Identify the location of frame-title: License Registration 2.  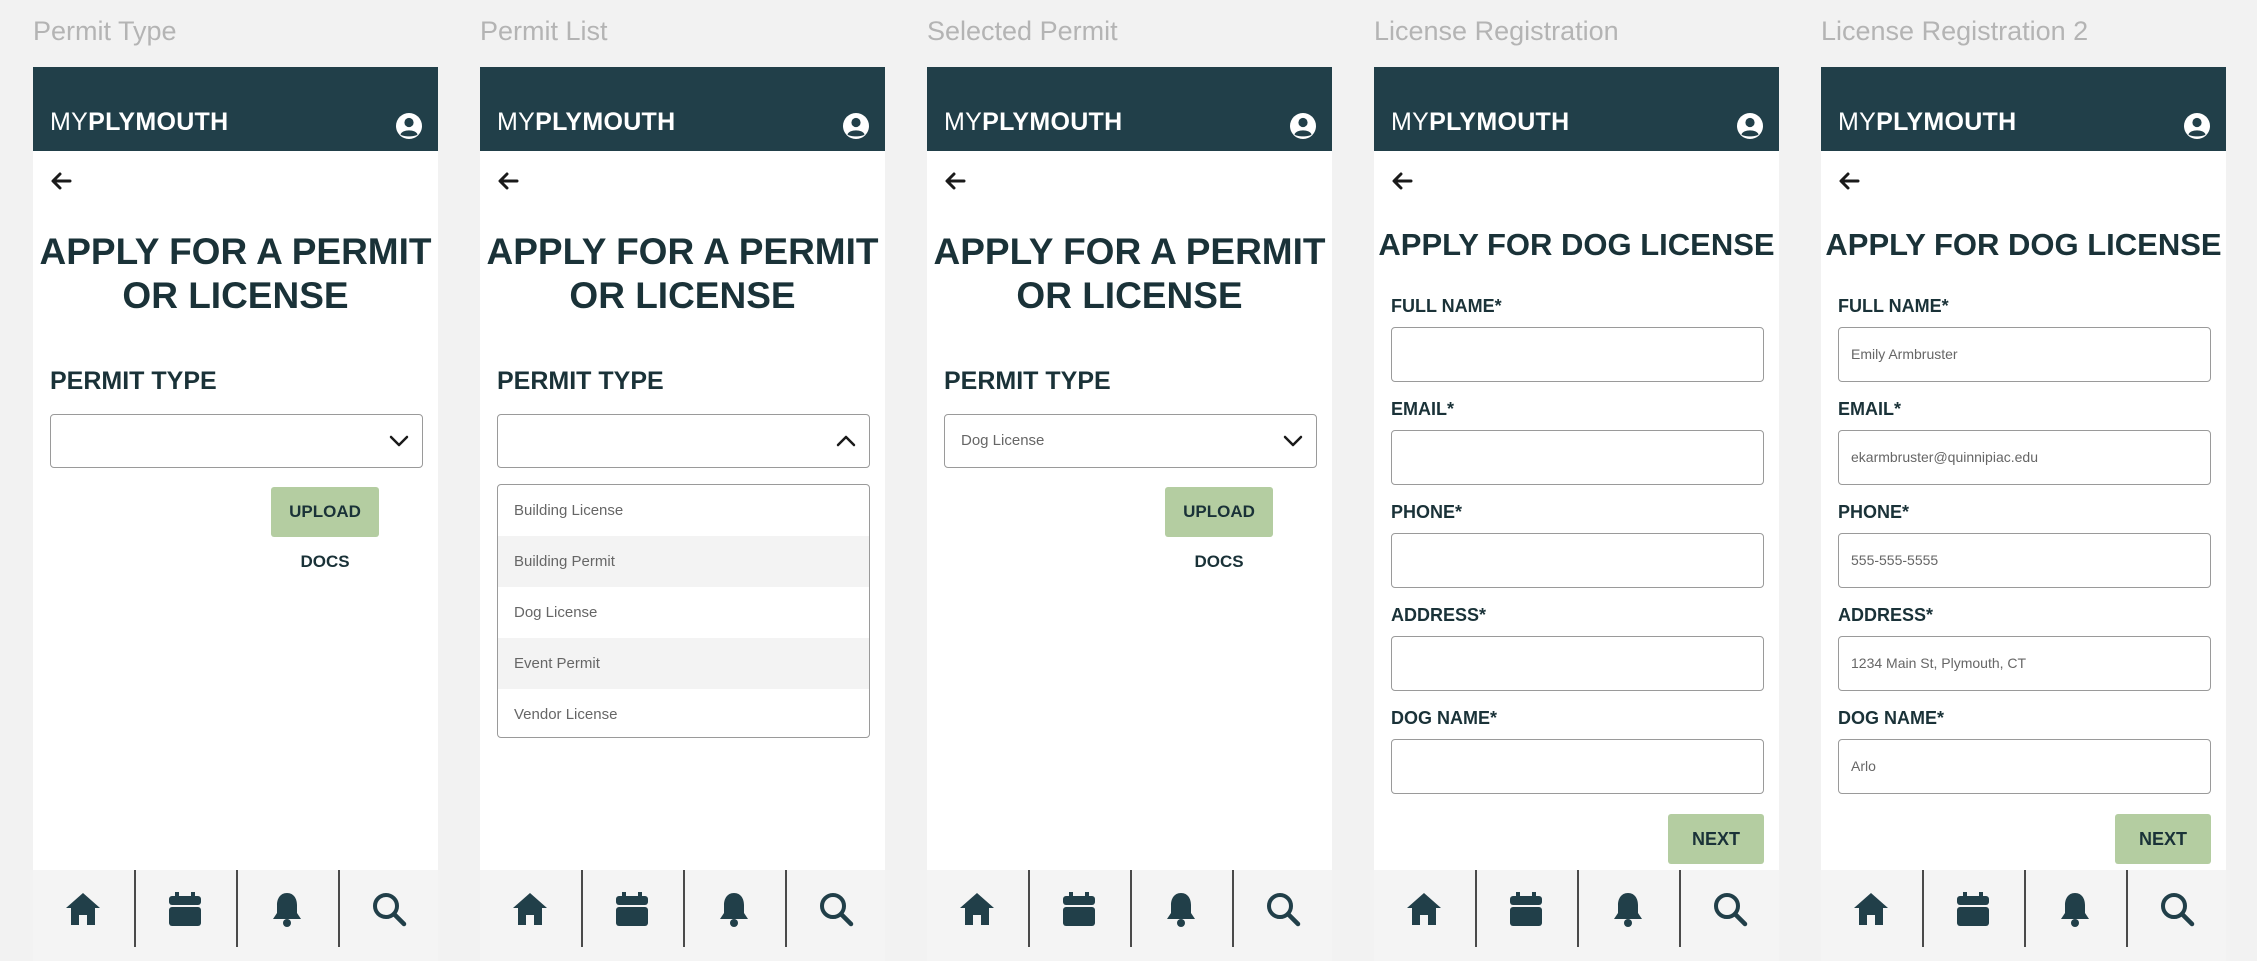
(1955, 31).